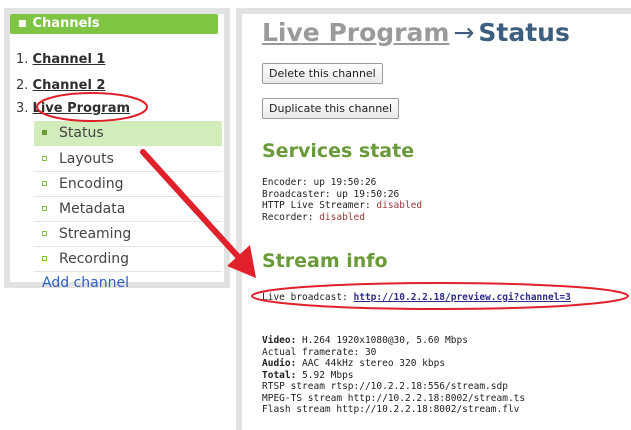 The image size is (631, 430). What do you see at coordinates (128, 184) in the screenshot?
I see `sidebar-item-encoding: Encoding` at bounding box center [128, 184].